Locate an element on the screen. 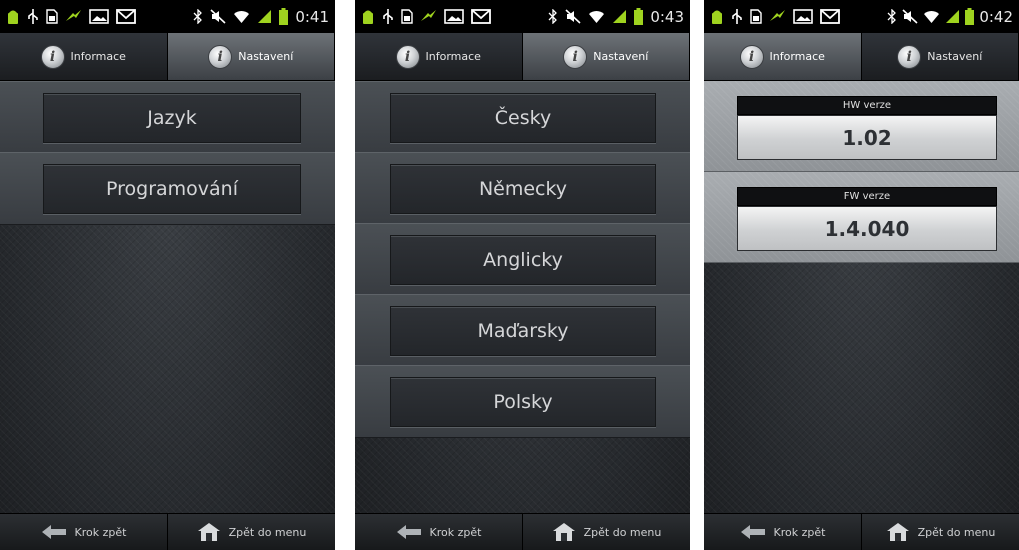  fw-version-box: FW verze 1.4.040 is located at coordinates (867, 219).